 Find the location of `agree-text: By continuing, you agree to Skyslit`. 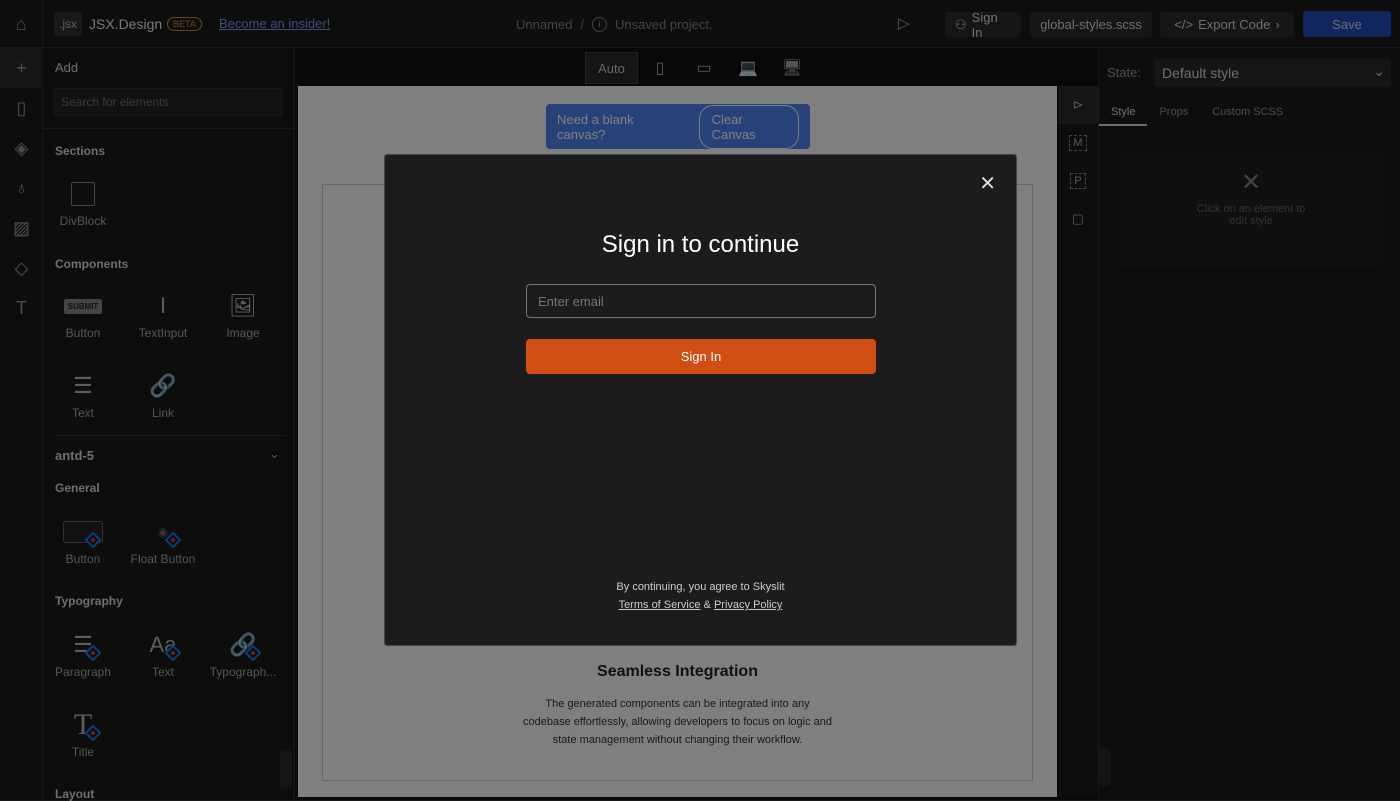

agree-text: By continuing, you agree to Skyslit is located at coordinates (700, 587).